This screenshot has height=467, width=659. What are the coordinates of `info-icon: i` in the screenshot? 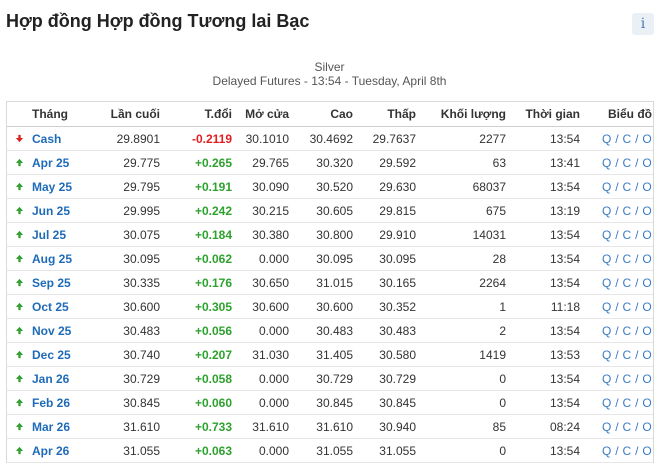 It's located at (643, 24).